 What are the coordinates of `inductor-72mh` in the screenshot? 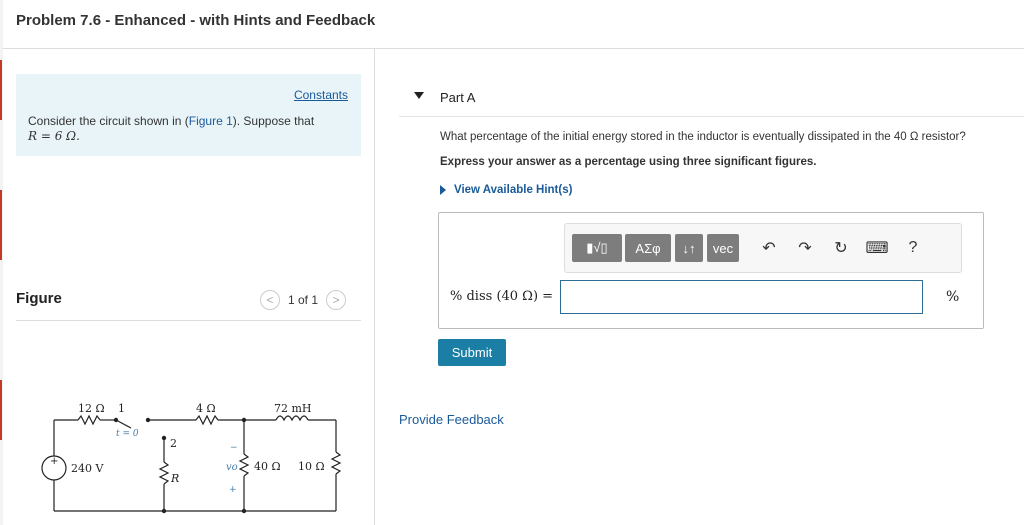 It's located at (292, 418).